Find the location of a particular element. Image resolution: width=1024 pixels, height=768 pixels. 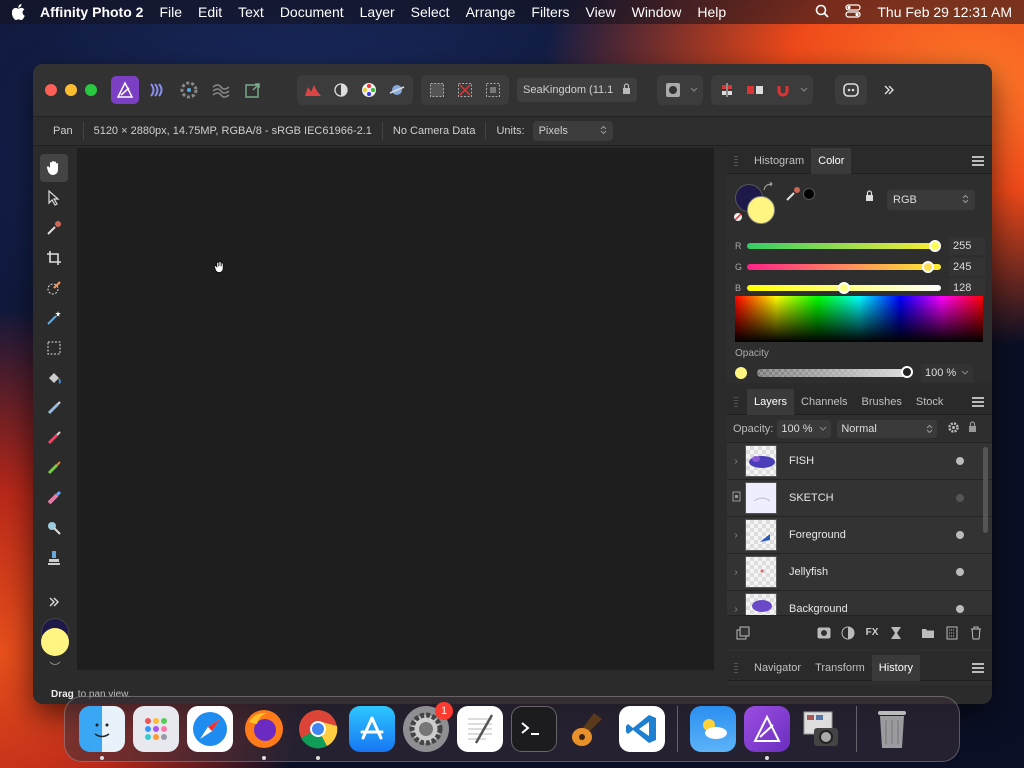

menu-bar-clock: Thu Feb 29 12:31 AM is located at coordinates (944, 12).